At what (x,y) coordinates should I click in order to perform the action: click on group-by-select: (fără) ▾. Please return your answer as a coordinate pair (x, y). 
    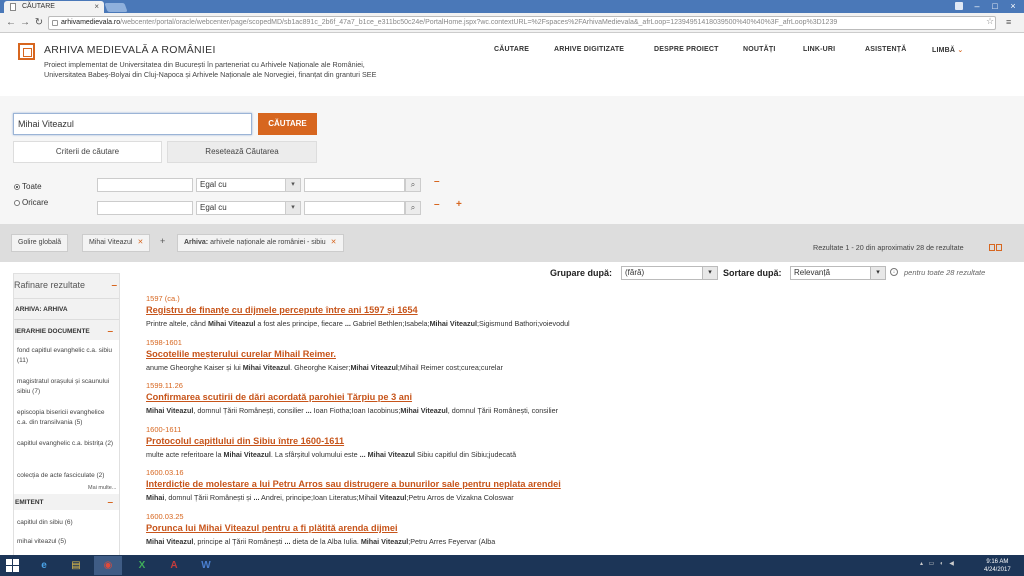
    Looking at the image, I should click on (669, 273).